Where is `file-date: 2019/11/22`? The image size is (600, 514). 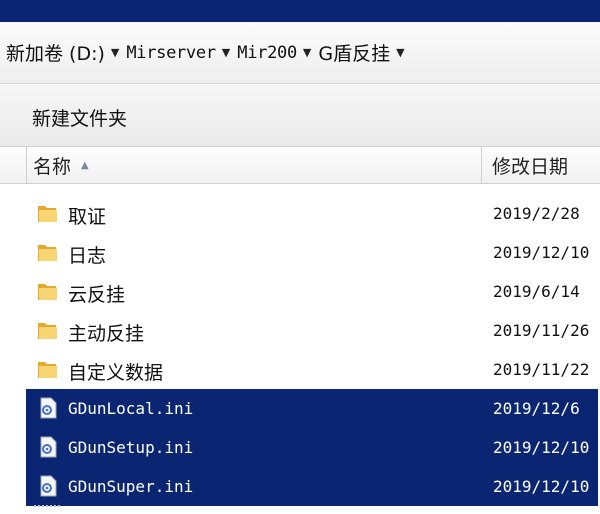
file-date: 2019/11/22 is located at coordinates (541, 369).